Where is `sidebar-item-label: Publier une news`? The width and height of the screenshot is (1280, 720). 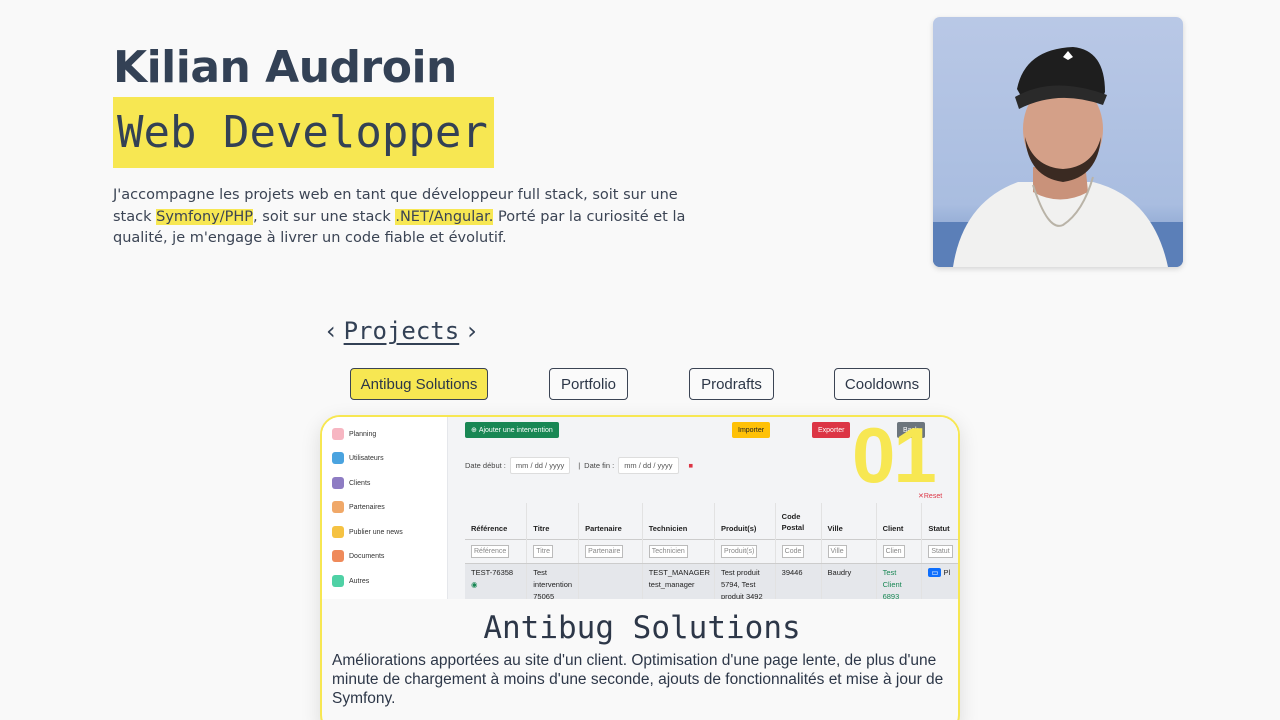
sidebar-item-label: Publier une news is located at coordinates (376, 532).